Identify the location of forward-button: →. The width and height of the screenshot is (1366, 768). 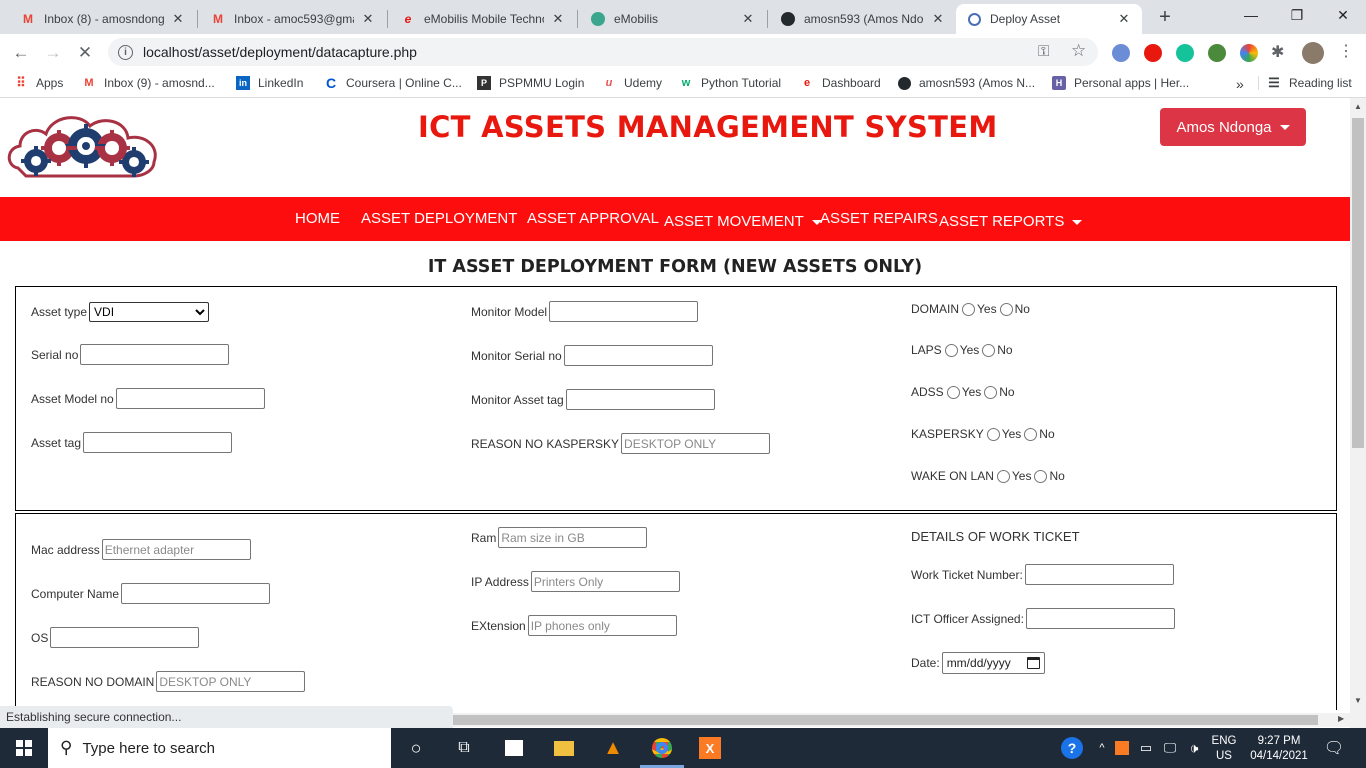
(53, 53).